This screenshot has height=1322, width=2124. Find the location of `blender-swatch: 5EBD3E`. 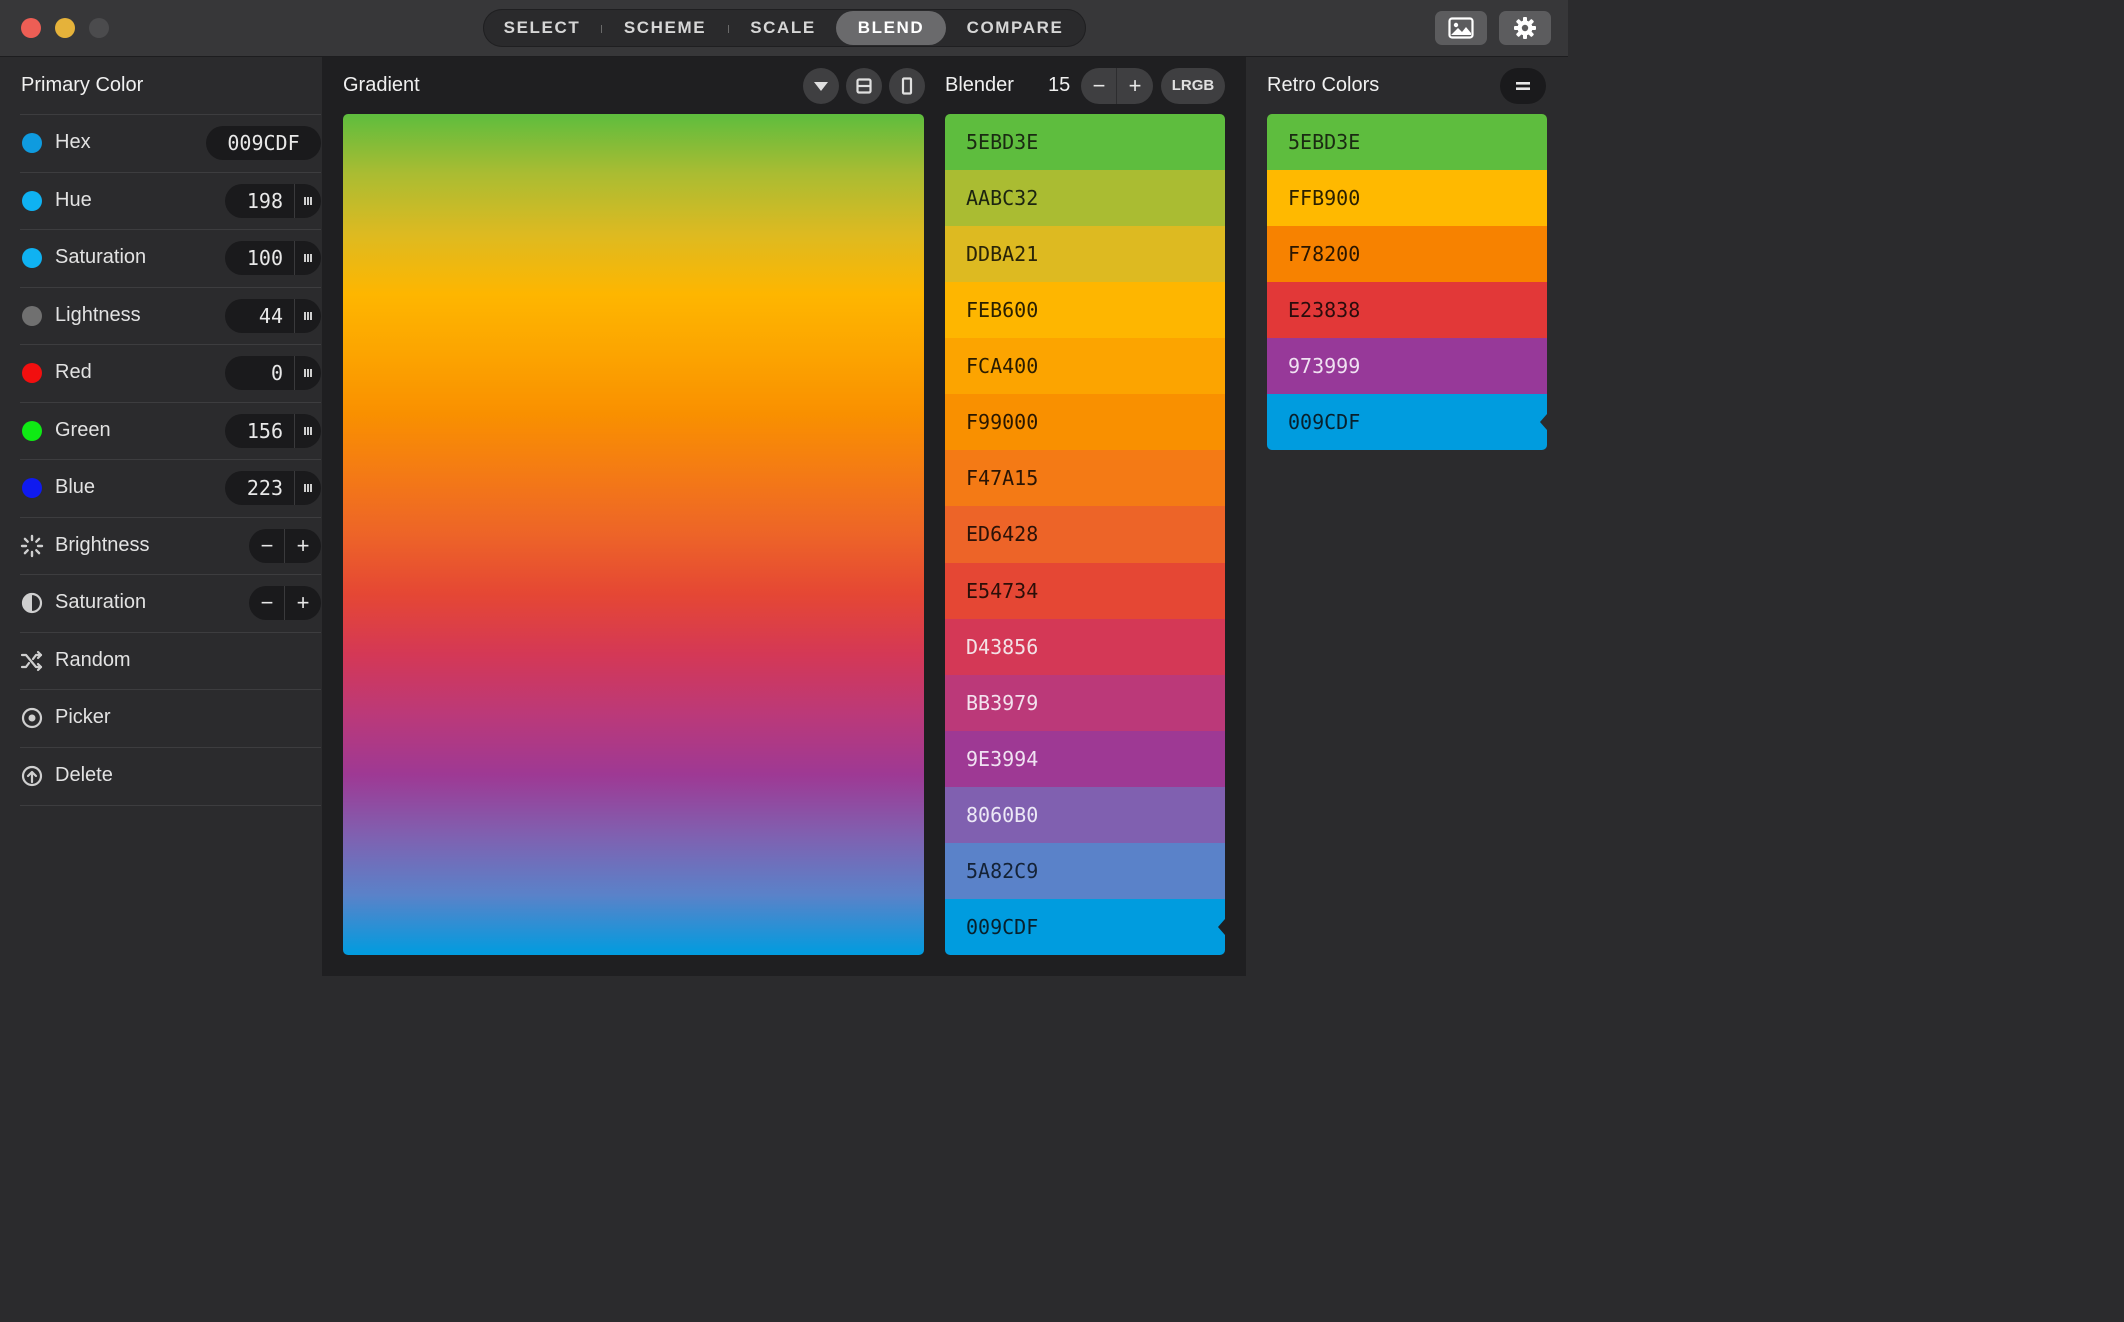

blender-swatch: 5EBD3E is located at coordinates (1085, 142).